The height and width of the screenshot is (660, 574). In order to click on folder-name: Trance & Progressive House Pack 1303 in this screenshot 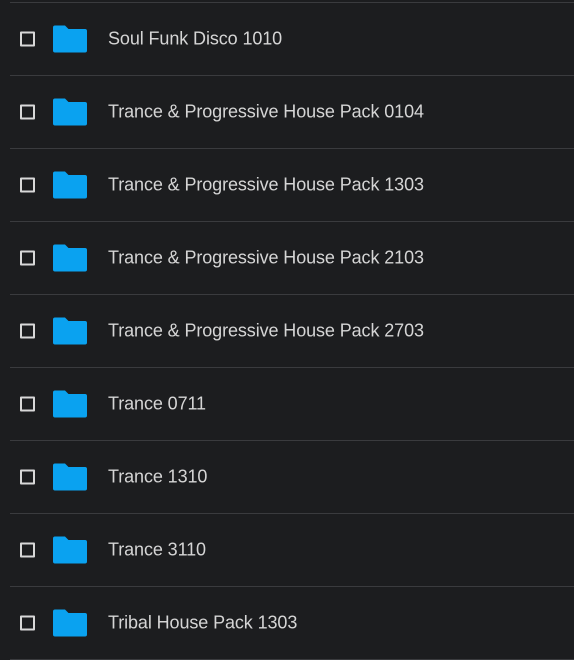, I will do `click(266, 184)`.